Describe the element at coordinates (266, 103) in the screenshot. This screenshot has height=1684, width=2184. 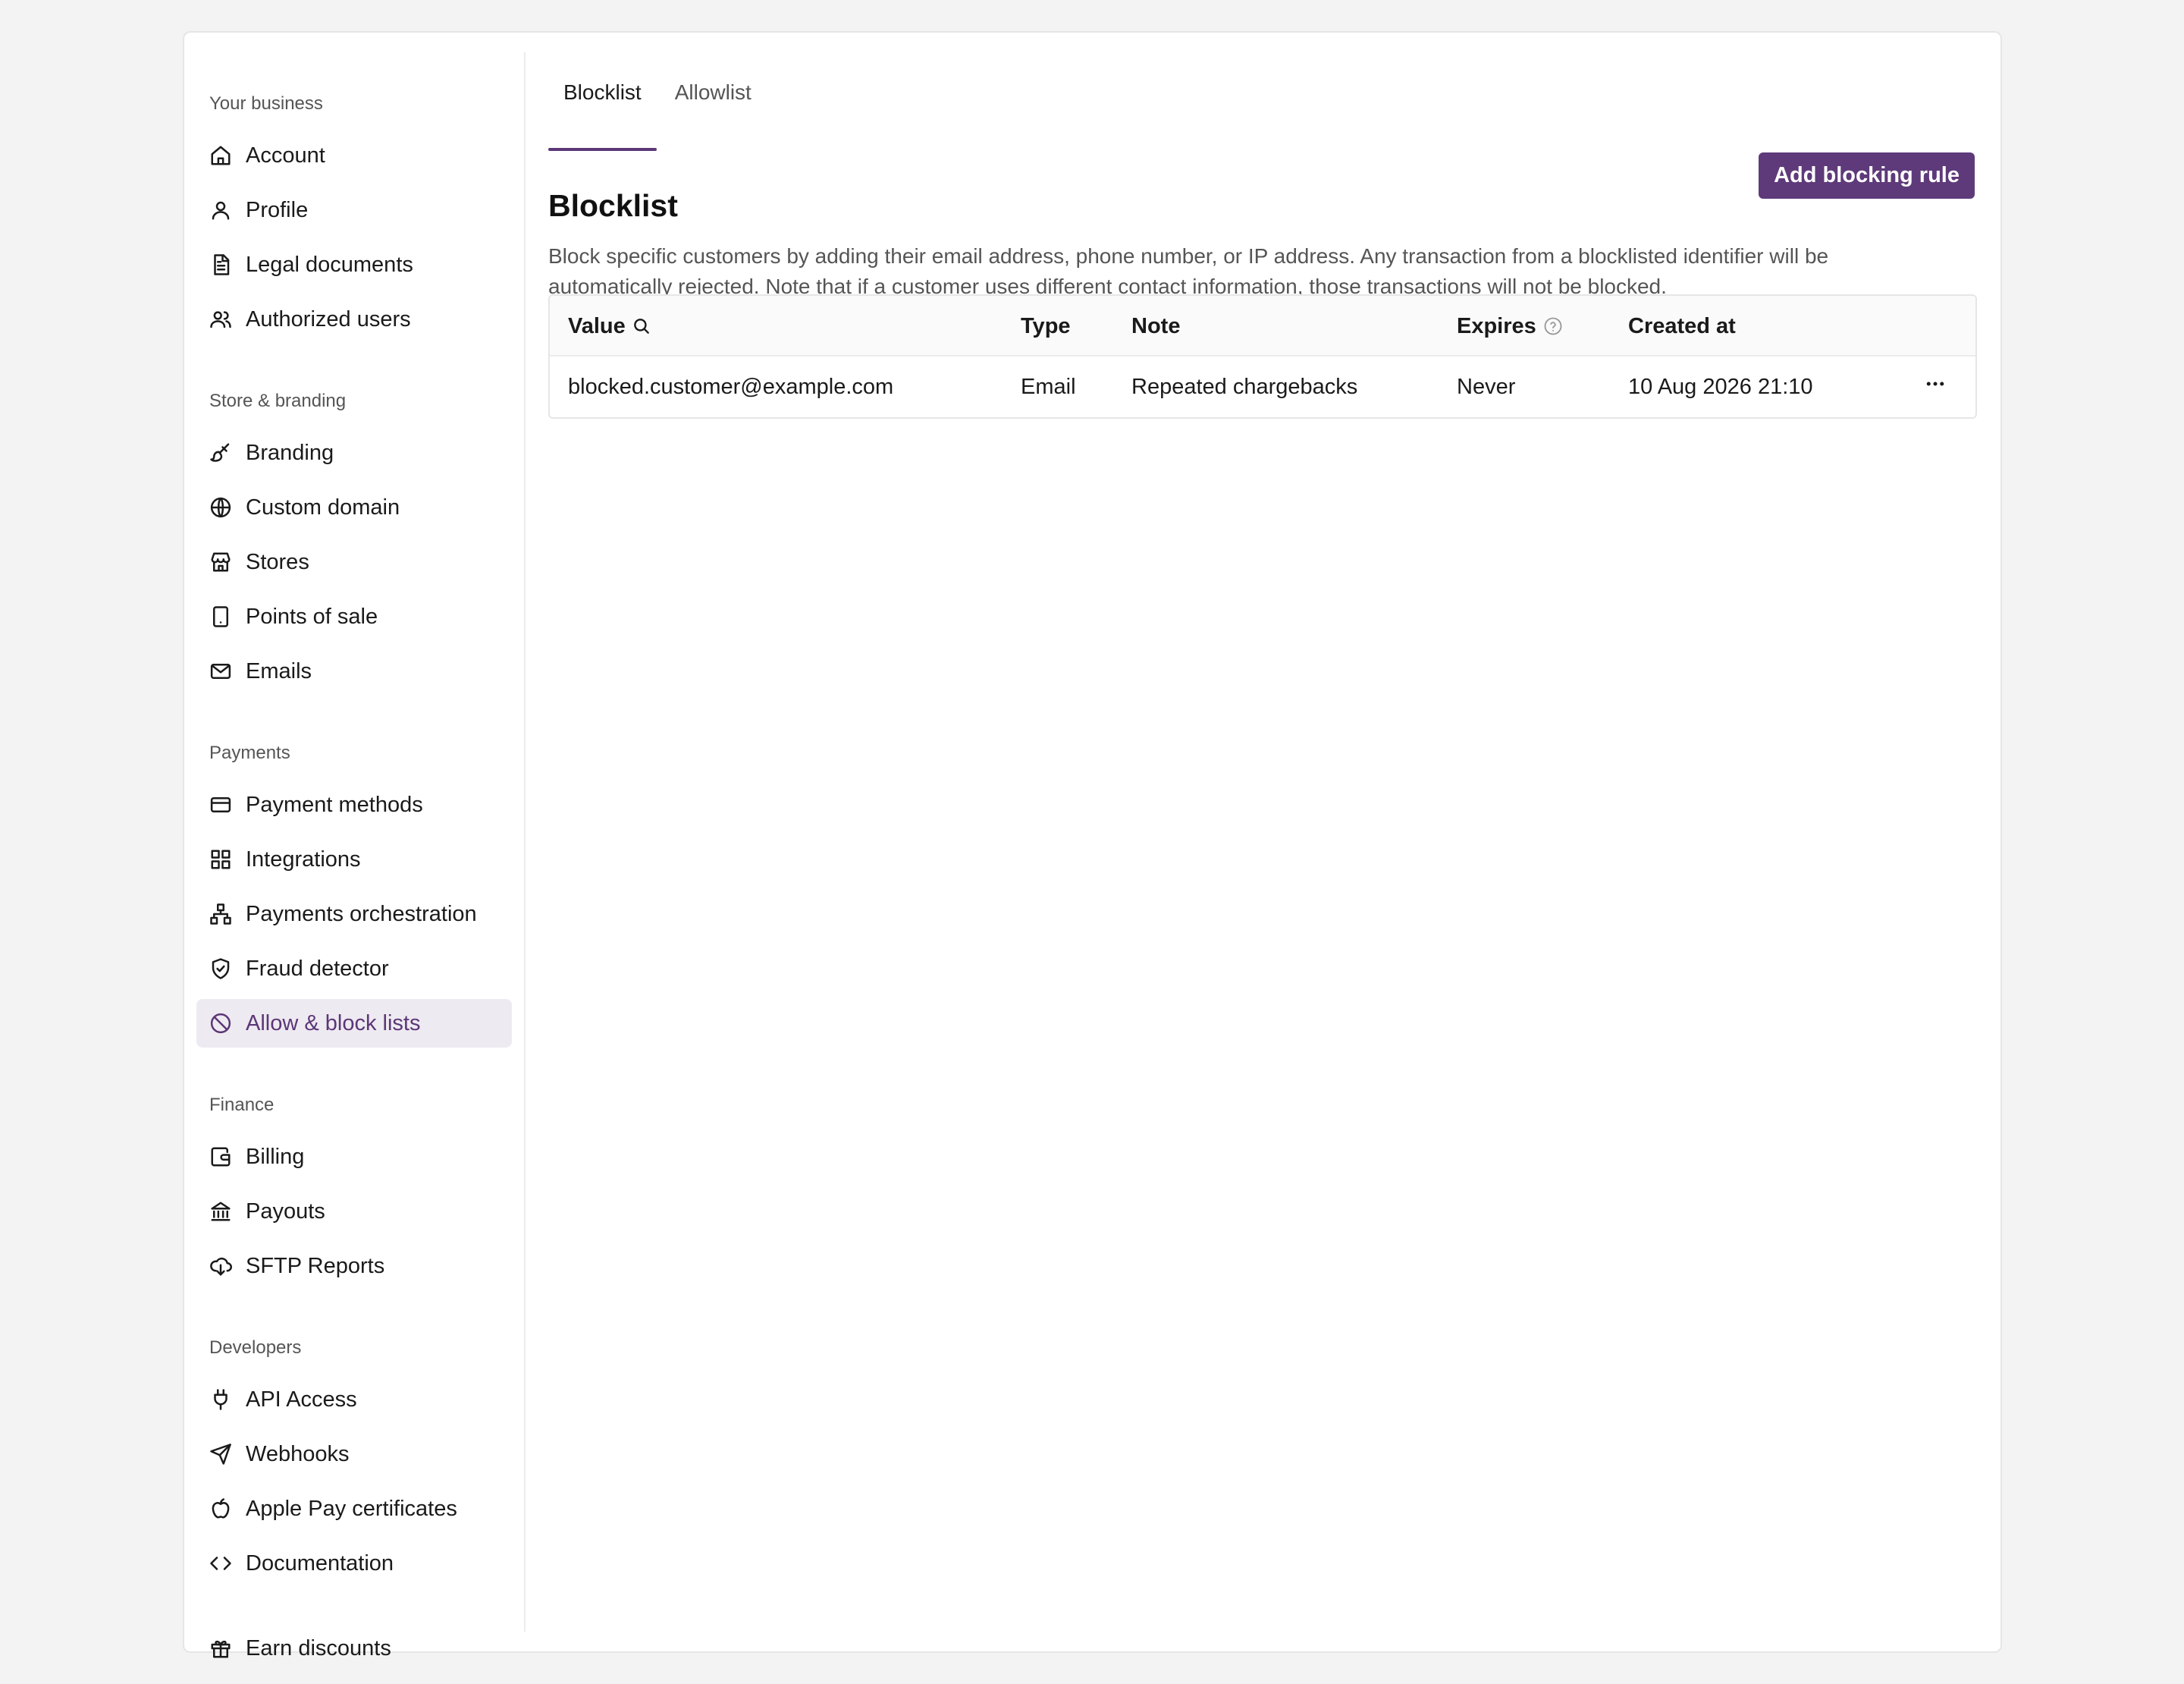
I see `section-your-business: Your business` at that location.